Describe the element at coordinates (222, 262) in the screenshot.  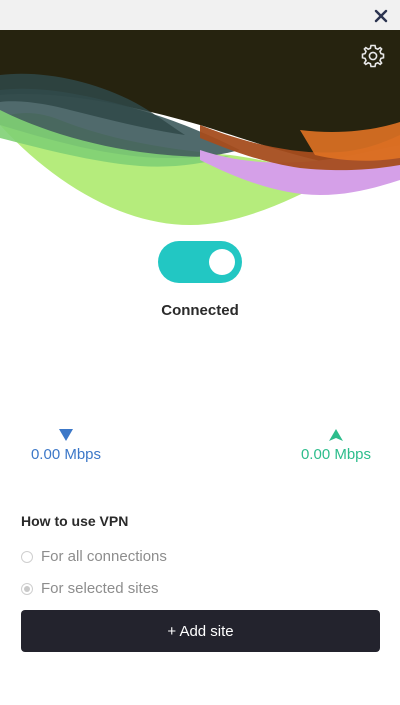
I see `toggle-knob` at that location.